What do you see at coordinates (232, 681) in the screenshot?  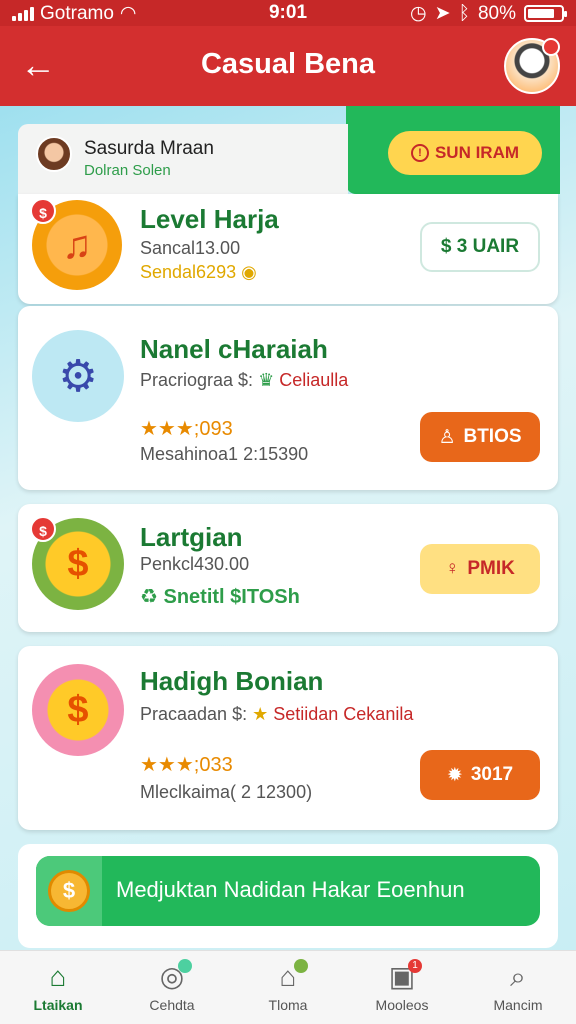 I see `card-title: Hadigh Bonian` at bounding box center [232, 681].